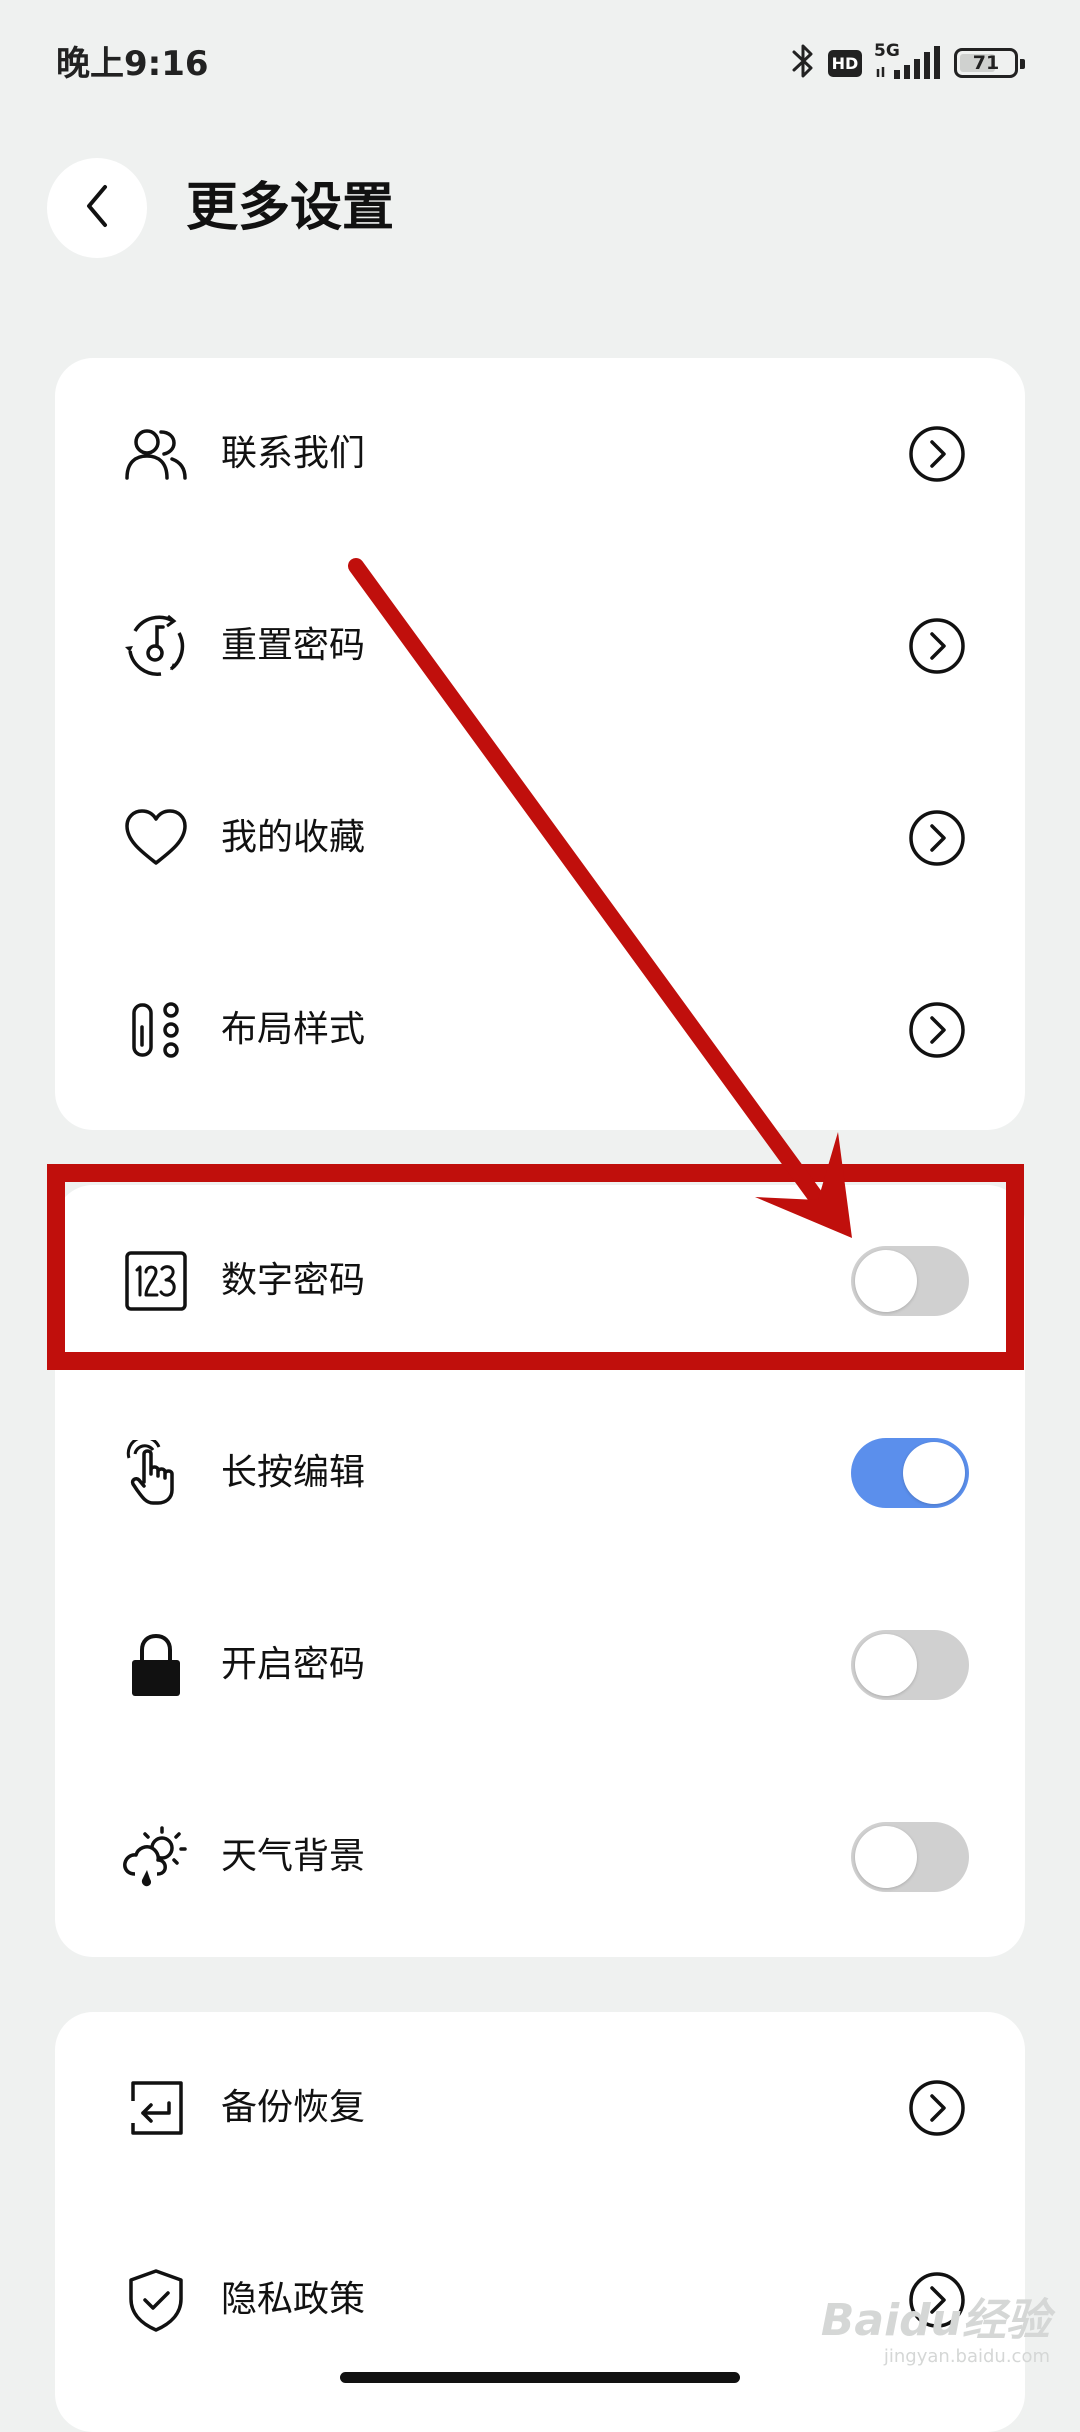  Describe the element at coordinates (540, 1857) in the screenshot. I see `settings-row-weather-background: 天气背景` at that location.